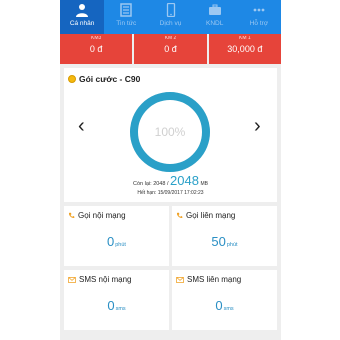  Describe the element at coordinates (151, 184) in the screenshot. I see `remaining-label: Còn lại: 2048 /` at that location.